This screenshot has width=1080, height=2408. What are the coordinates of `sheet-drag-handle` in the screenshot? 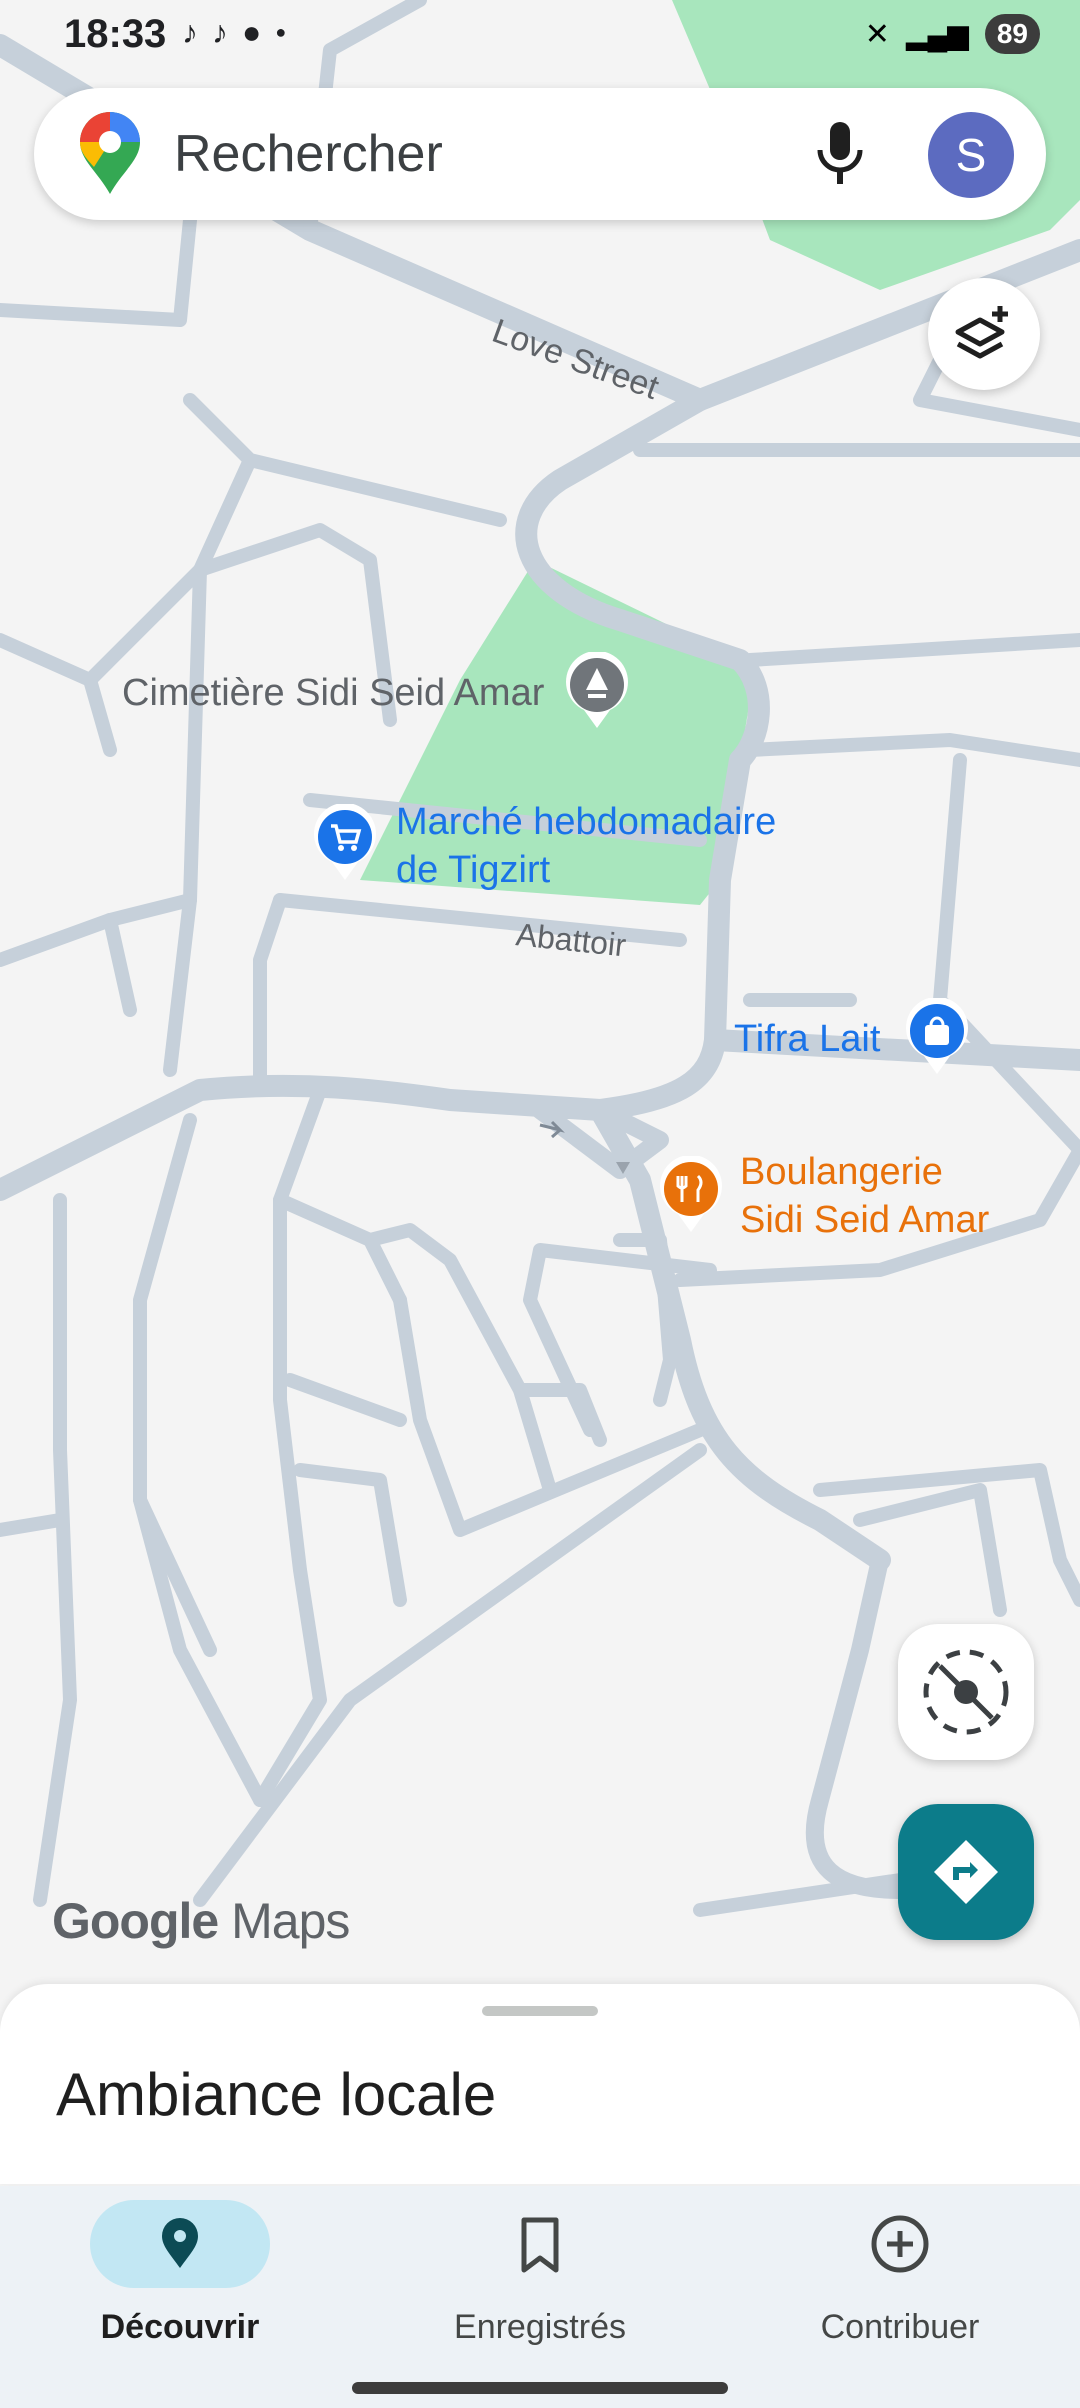 It's located at (540, 2011).